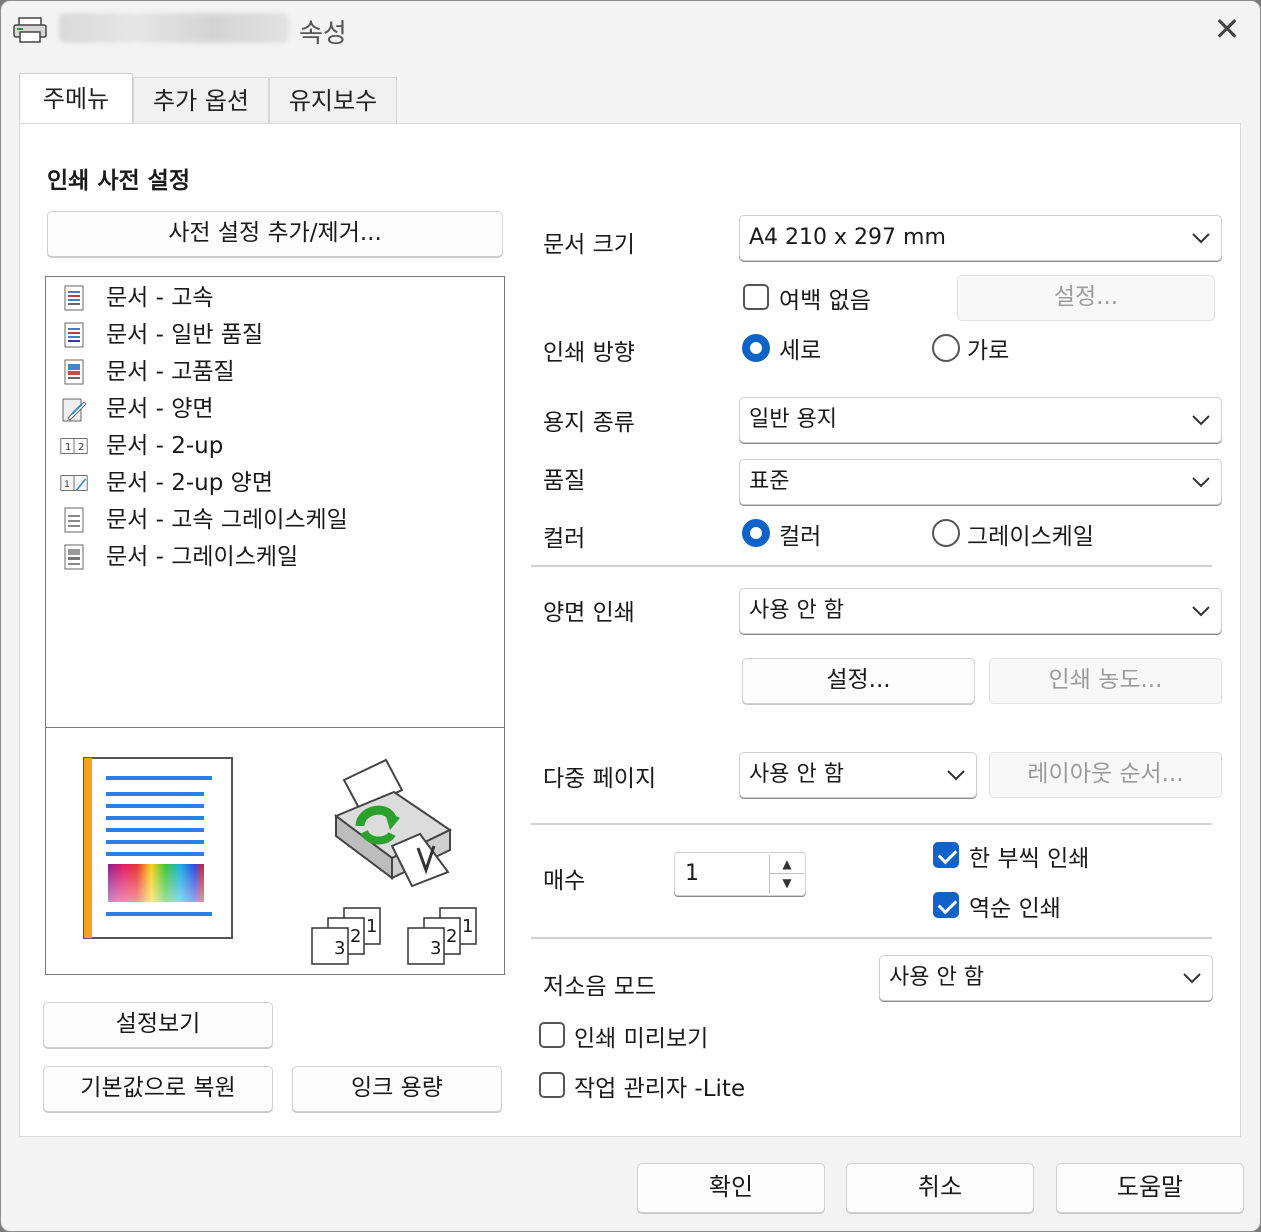  What do you see at coordinates (160, 409) in the screenshot?
I see `list-item-label: 문서 - 양면` at bounding box center [160, 409].